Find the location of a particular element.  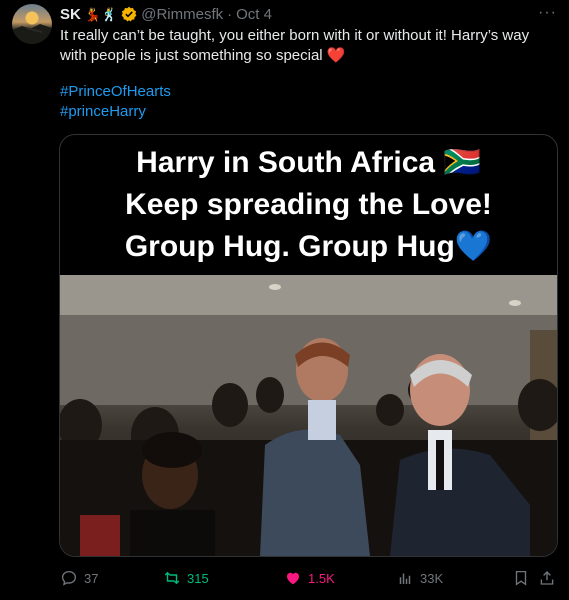

tweet-date: Oct 4 is located at coordinates (254, 14).